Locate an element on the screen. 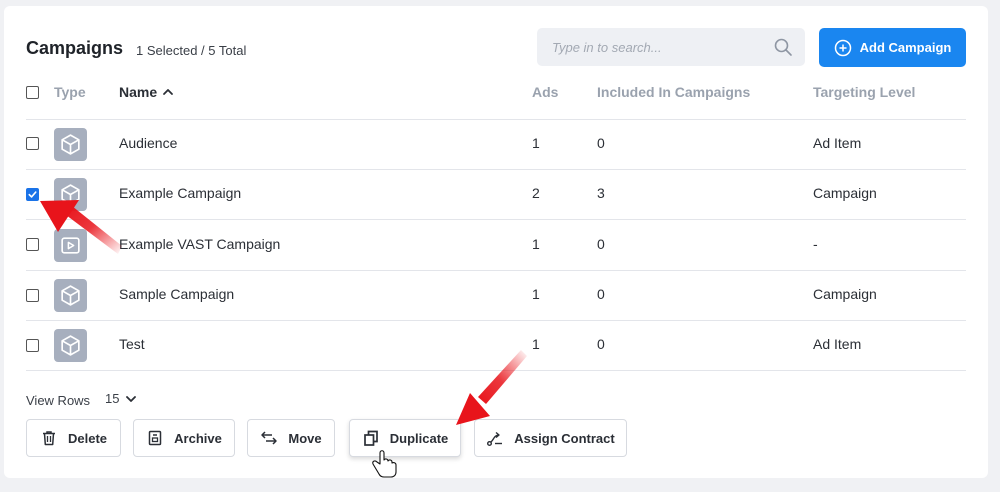 This screenshot has width=1000, height=492. selection-count: 1 Selected / 5 Total is located at coordinates (191, 50).